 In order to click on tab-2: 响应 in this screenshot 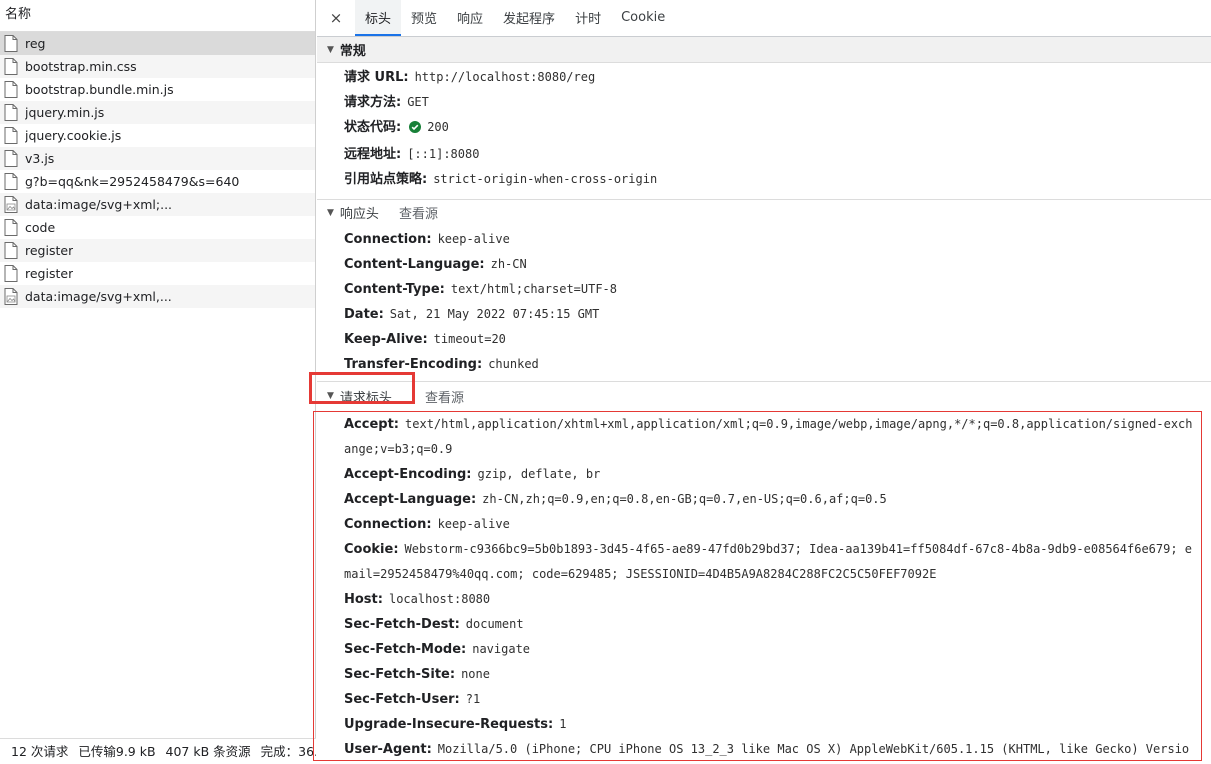, I will do `click(470, 18)`.